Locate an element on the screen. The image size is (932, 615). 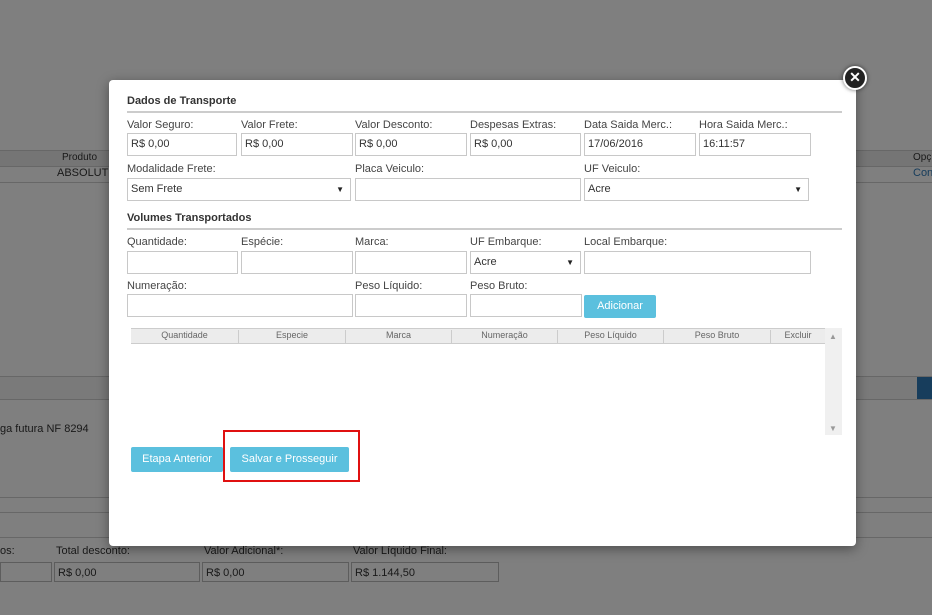
peso-bruto-label: Peso Bruto: is located at coordinates (499, 286).